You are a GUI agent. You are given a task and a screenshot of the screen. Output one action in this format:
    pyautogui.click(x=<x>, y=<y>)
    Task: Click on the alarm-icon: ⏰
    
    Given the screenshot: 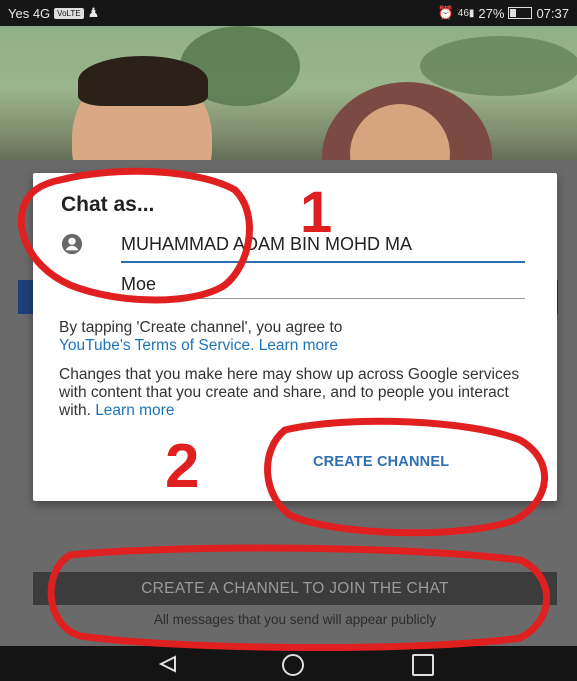 What is the action you would take?
    pyautogui.click(x=445, y=12)
    